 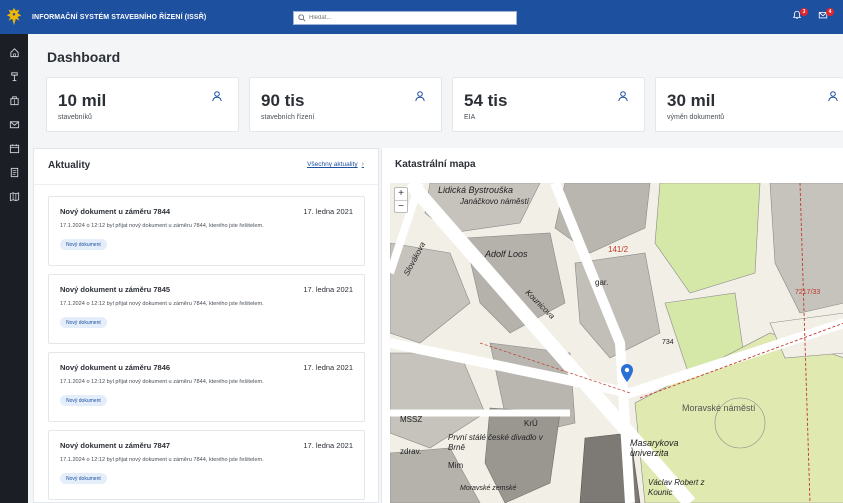 What do you see at coordinates (494, 201) in the screenshot?
I see `map-label: Janáčkovo náměstí` at bounding box center [494, 201].